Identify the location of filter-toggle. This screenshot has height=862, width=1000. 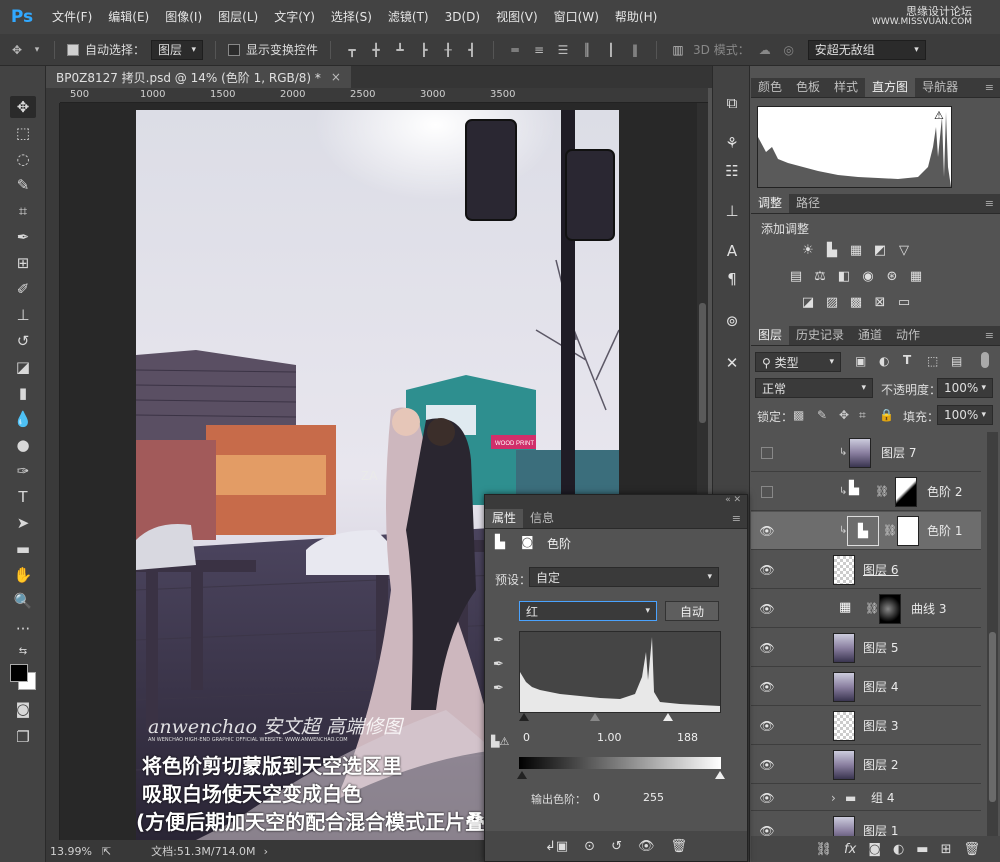
(985, 360).